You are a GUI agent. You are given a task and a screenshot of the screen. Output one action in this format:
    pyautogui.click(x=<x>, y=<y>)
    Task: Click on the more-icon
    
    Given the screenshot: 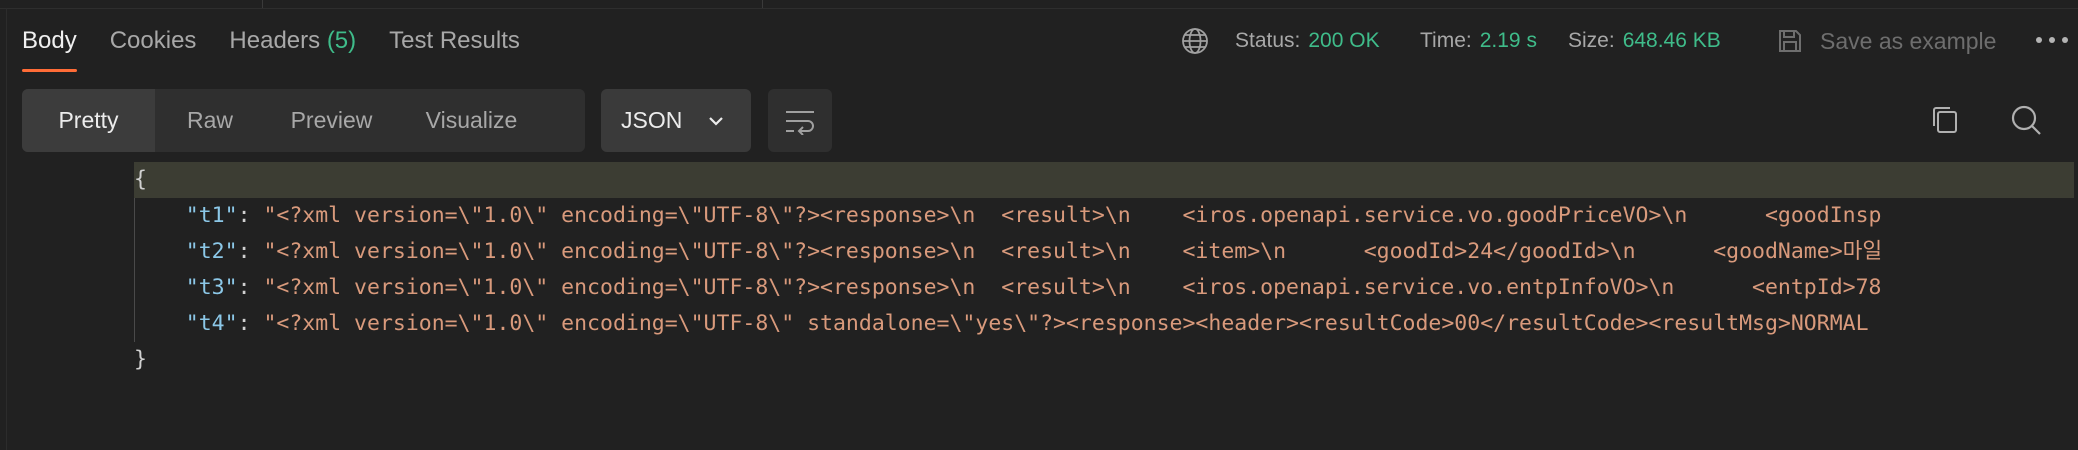 What is the action you would take?
    pyautogui.click(x=2052, y=40)
    